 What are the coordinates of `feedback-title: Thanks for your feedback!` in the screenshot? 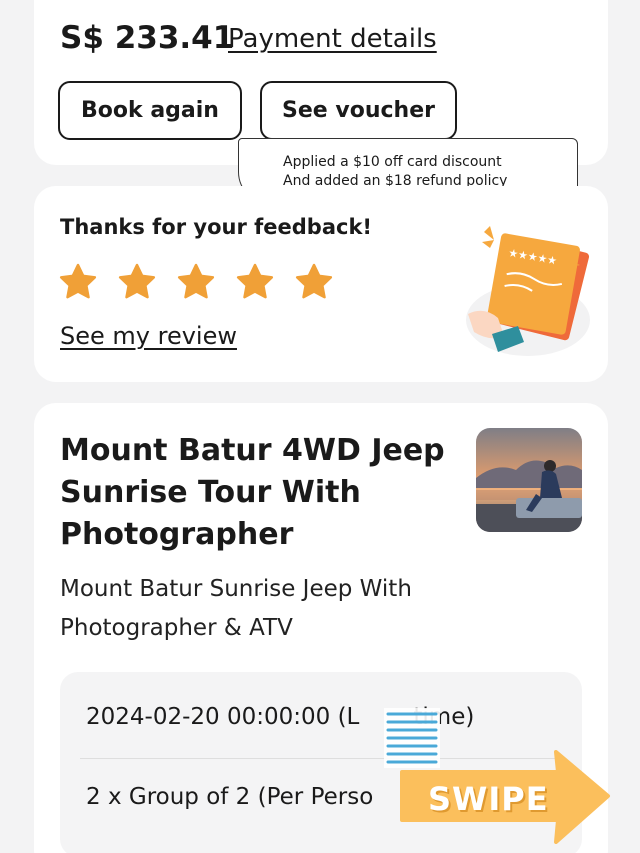 It's located at (216, 227).